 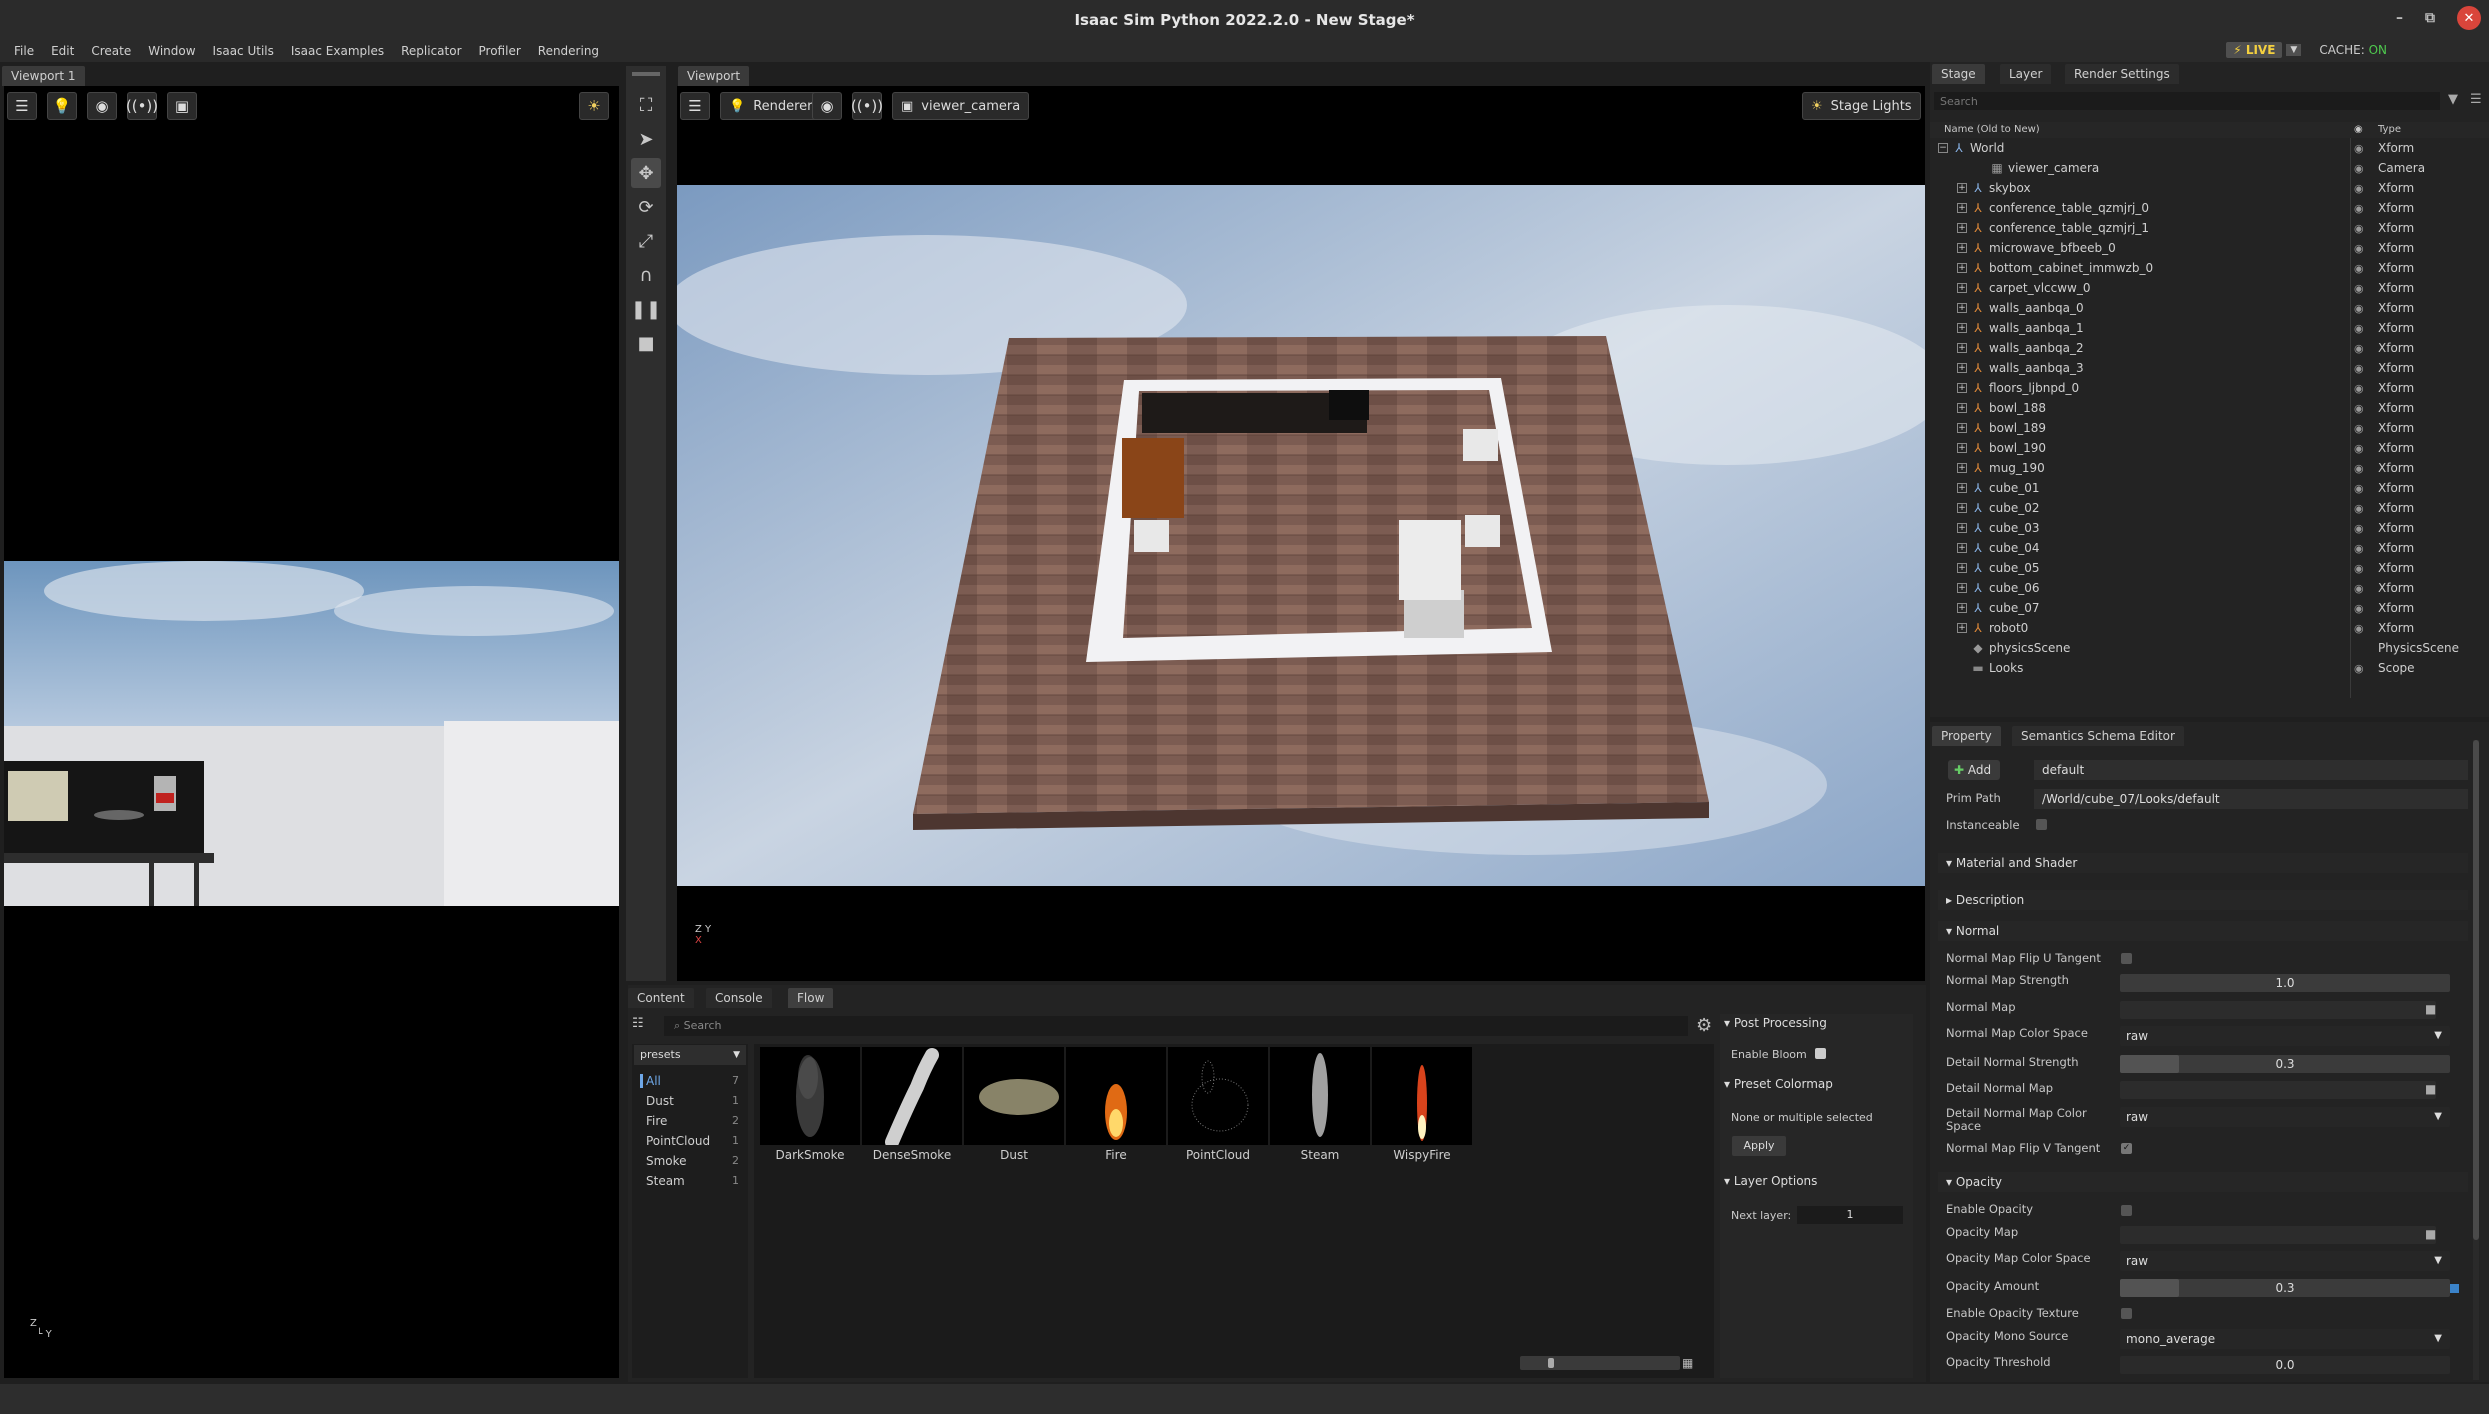 I want to click on maximize-button: ⧉, so click(x=2430, y=18).